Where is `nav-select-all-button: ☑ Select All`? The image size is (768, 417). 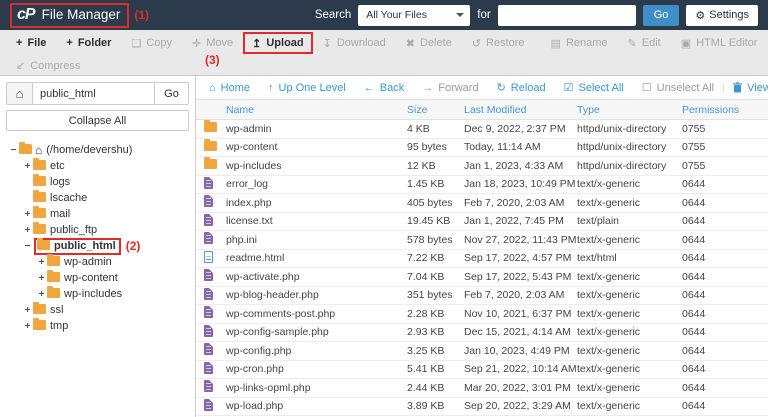
nav-select-all-button: ☑ Select All is located at coordinates (594, 88).